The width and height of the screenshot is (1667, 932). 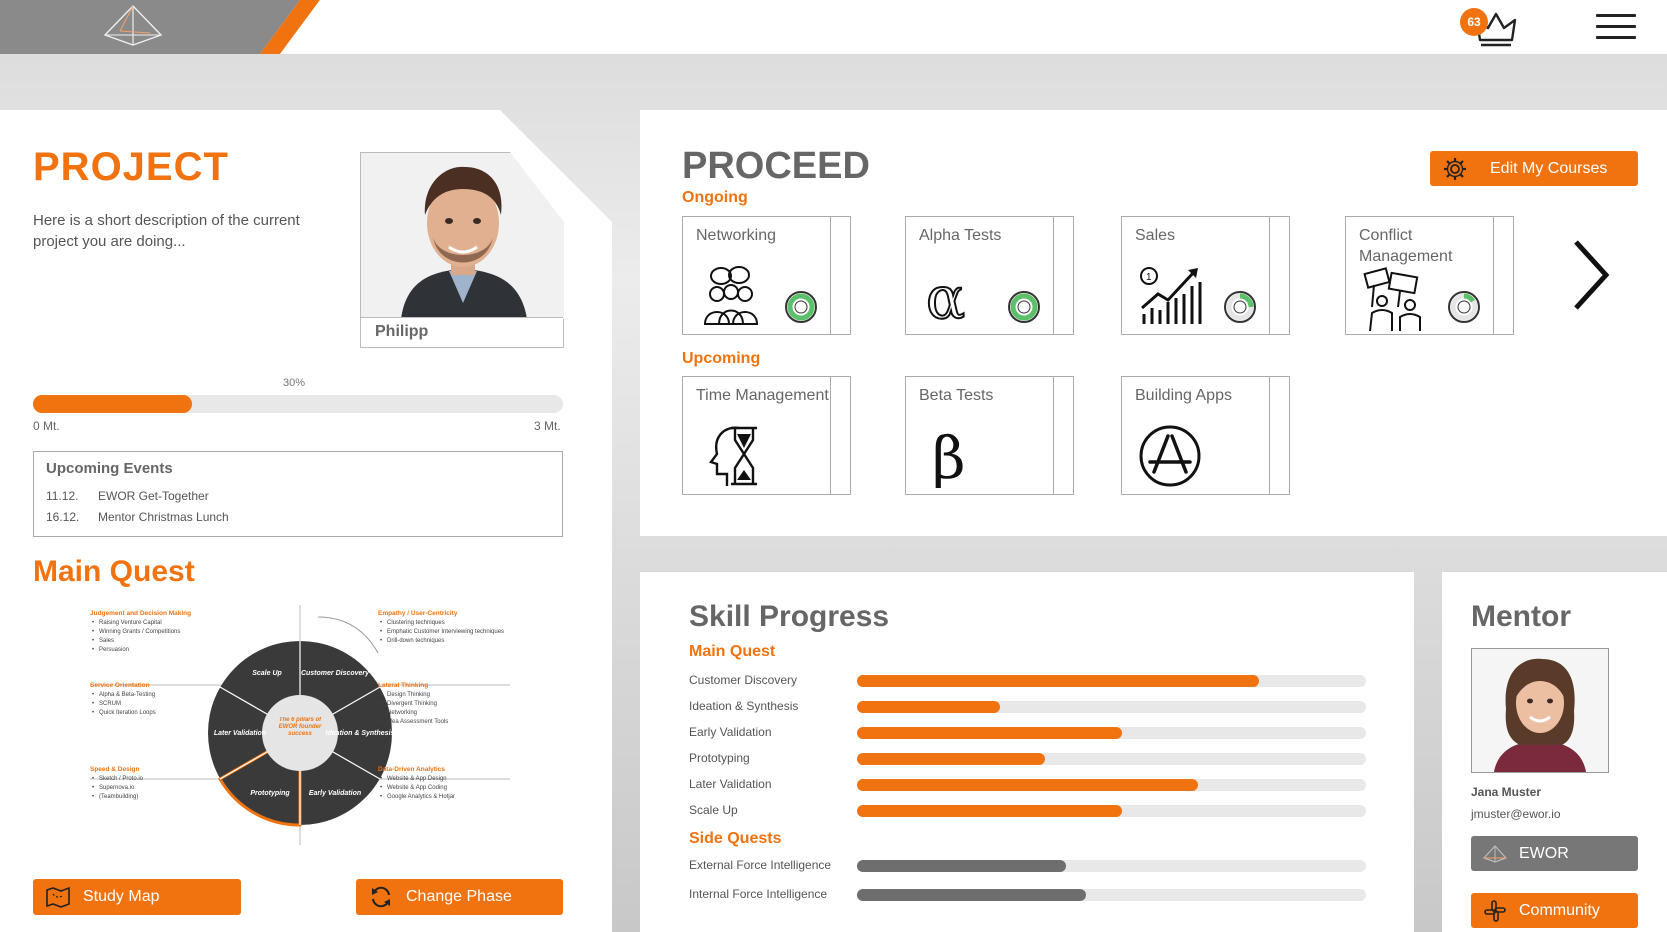 I want to click on course-card-sales: Sales 1, so click(x=1205, y=275).